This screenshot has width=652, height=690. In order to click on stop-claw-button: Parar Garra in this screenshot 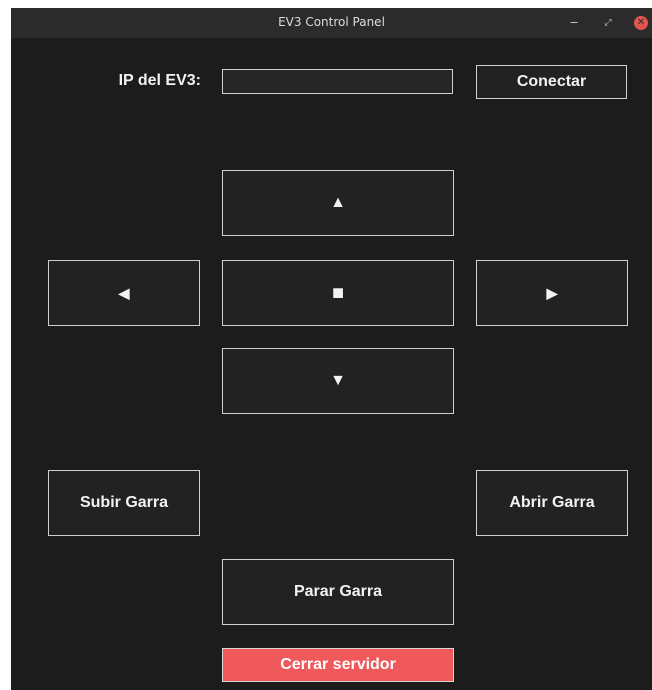, I will do `click(338, 592)`.